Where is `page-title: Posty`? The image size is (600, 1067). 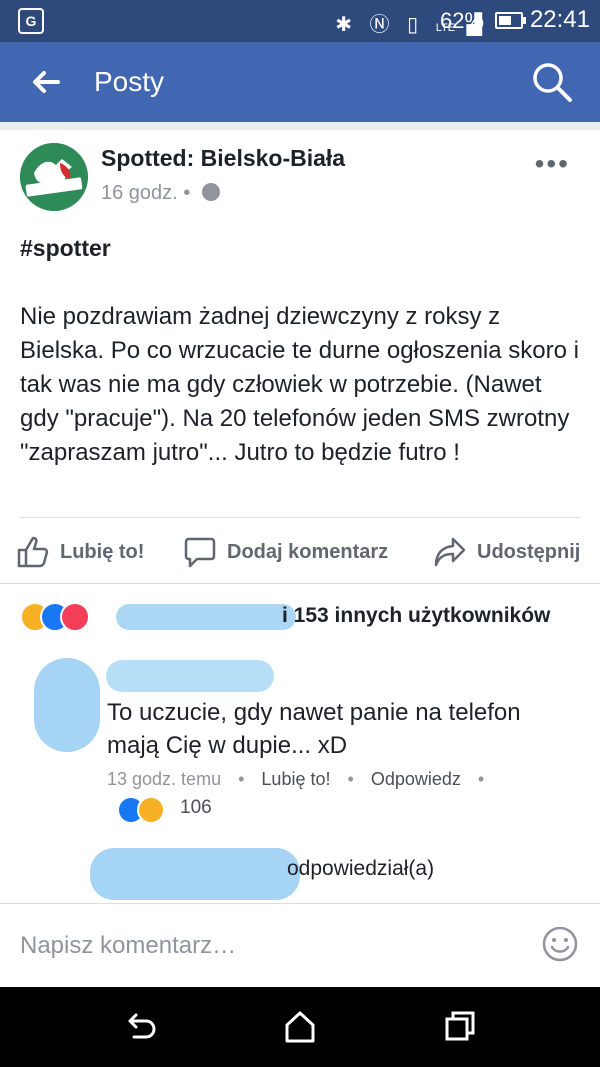 page-title: Posty is located at coordinates (129, 81).